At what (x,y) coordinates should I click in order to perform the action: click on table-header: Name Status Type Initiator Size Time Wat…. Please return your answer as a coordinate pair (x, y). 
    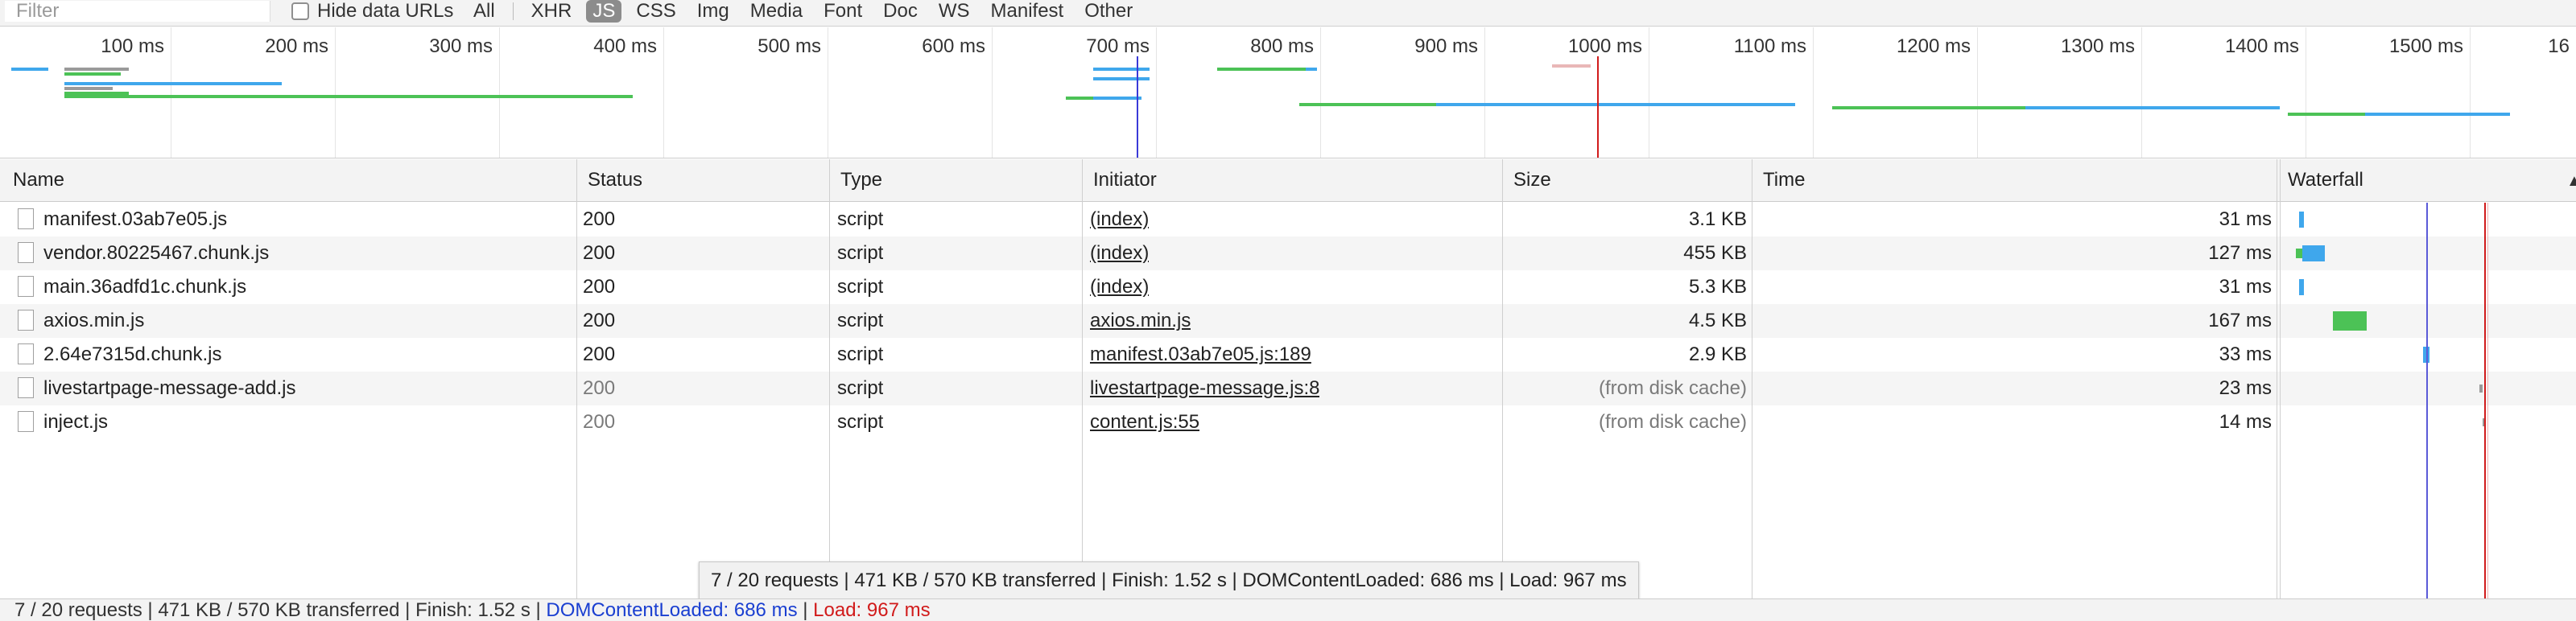
    Looking at the image, I should click on (1288, 180).